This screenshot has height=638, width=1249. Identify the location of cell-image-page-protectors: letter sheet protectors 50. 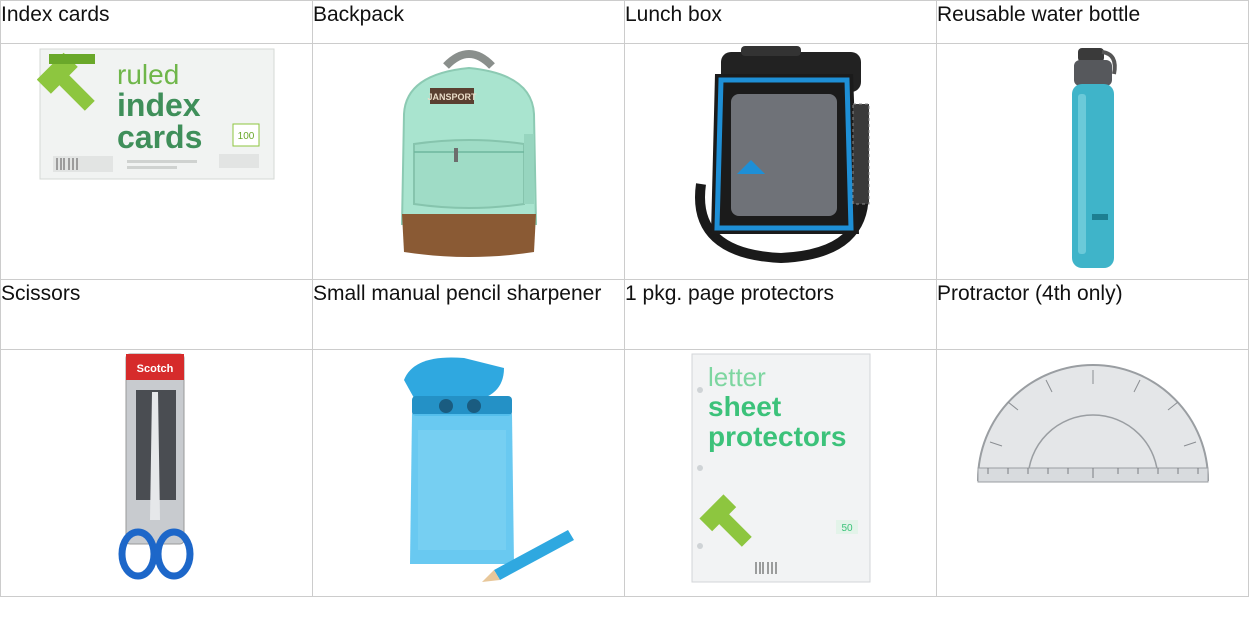
(780, 473).